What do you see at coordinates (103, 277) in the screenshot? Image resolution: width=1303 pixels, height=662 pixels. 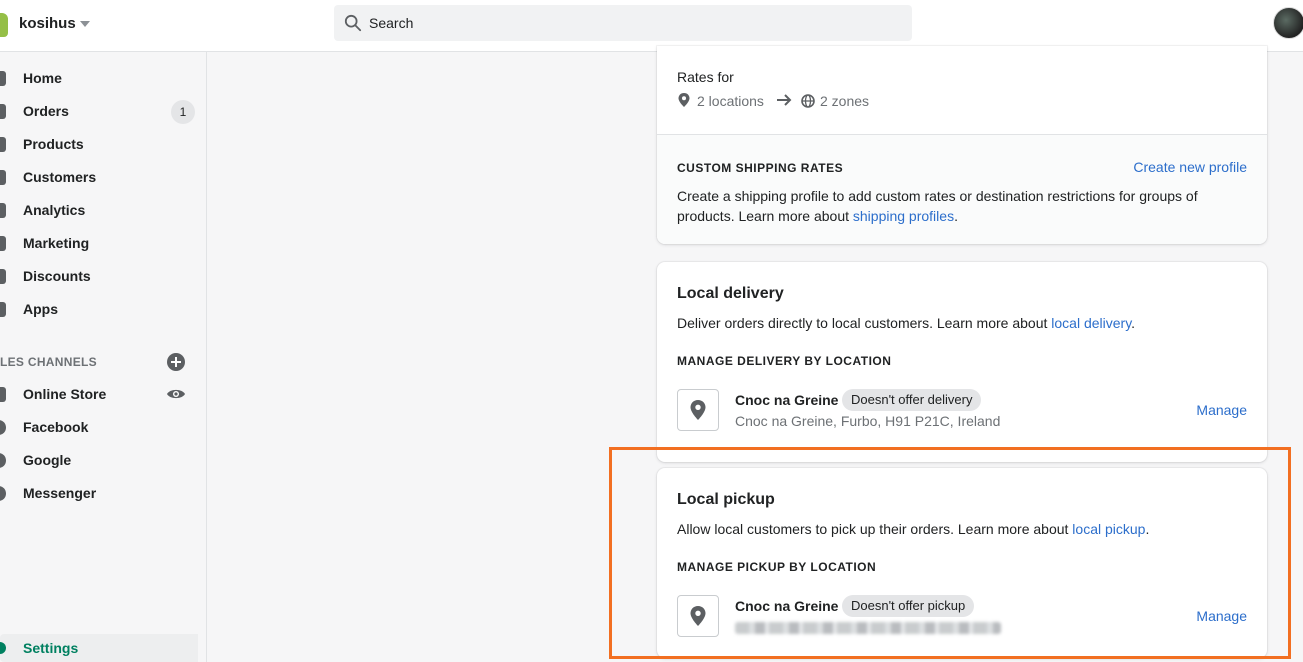 I see `sidebar-item-discounts: Discounts` at bounding box center [103, 277].